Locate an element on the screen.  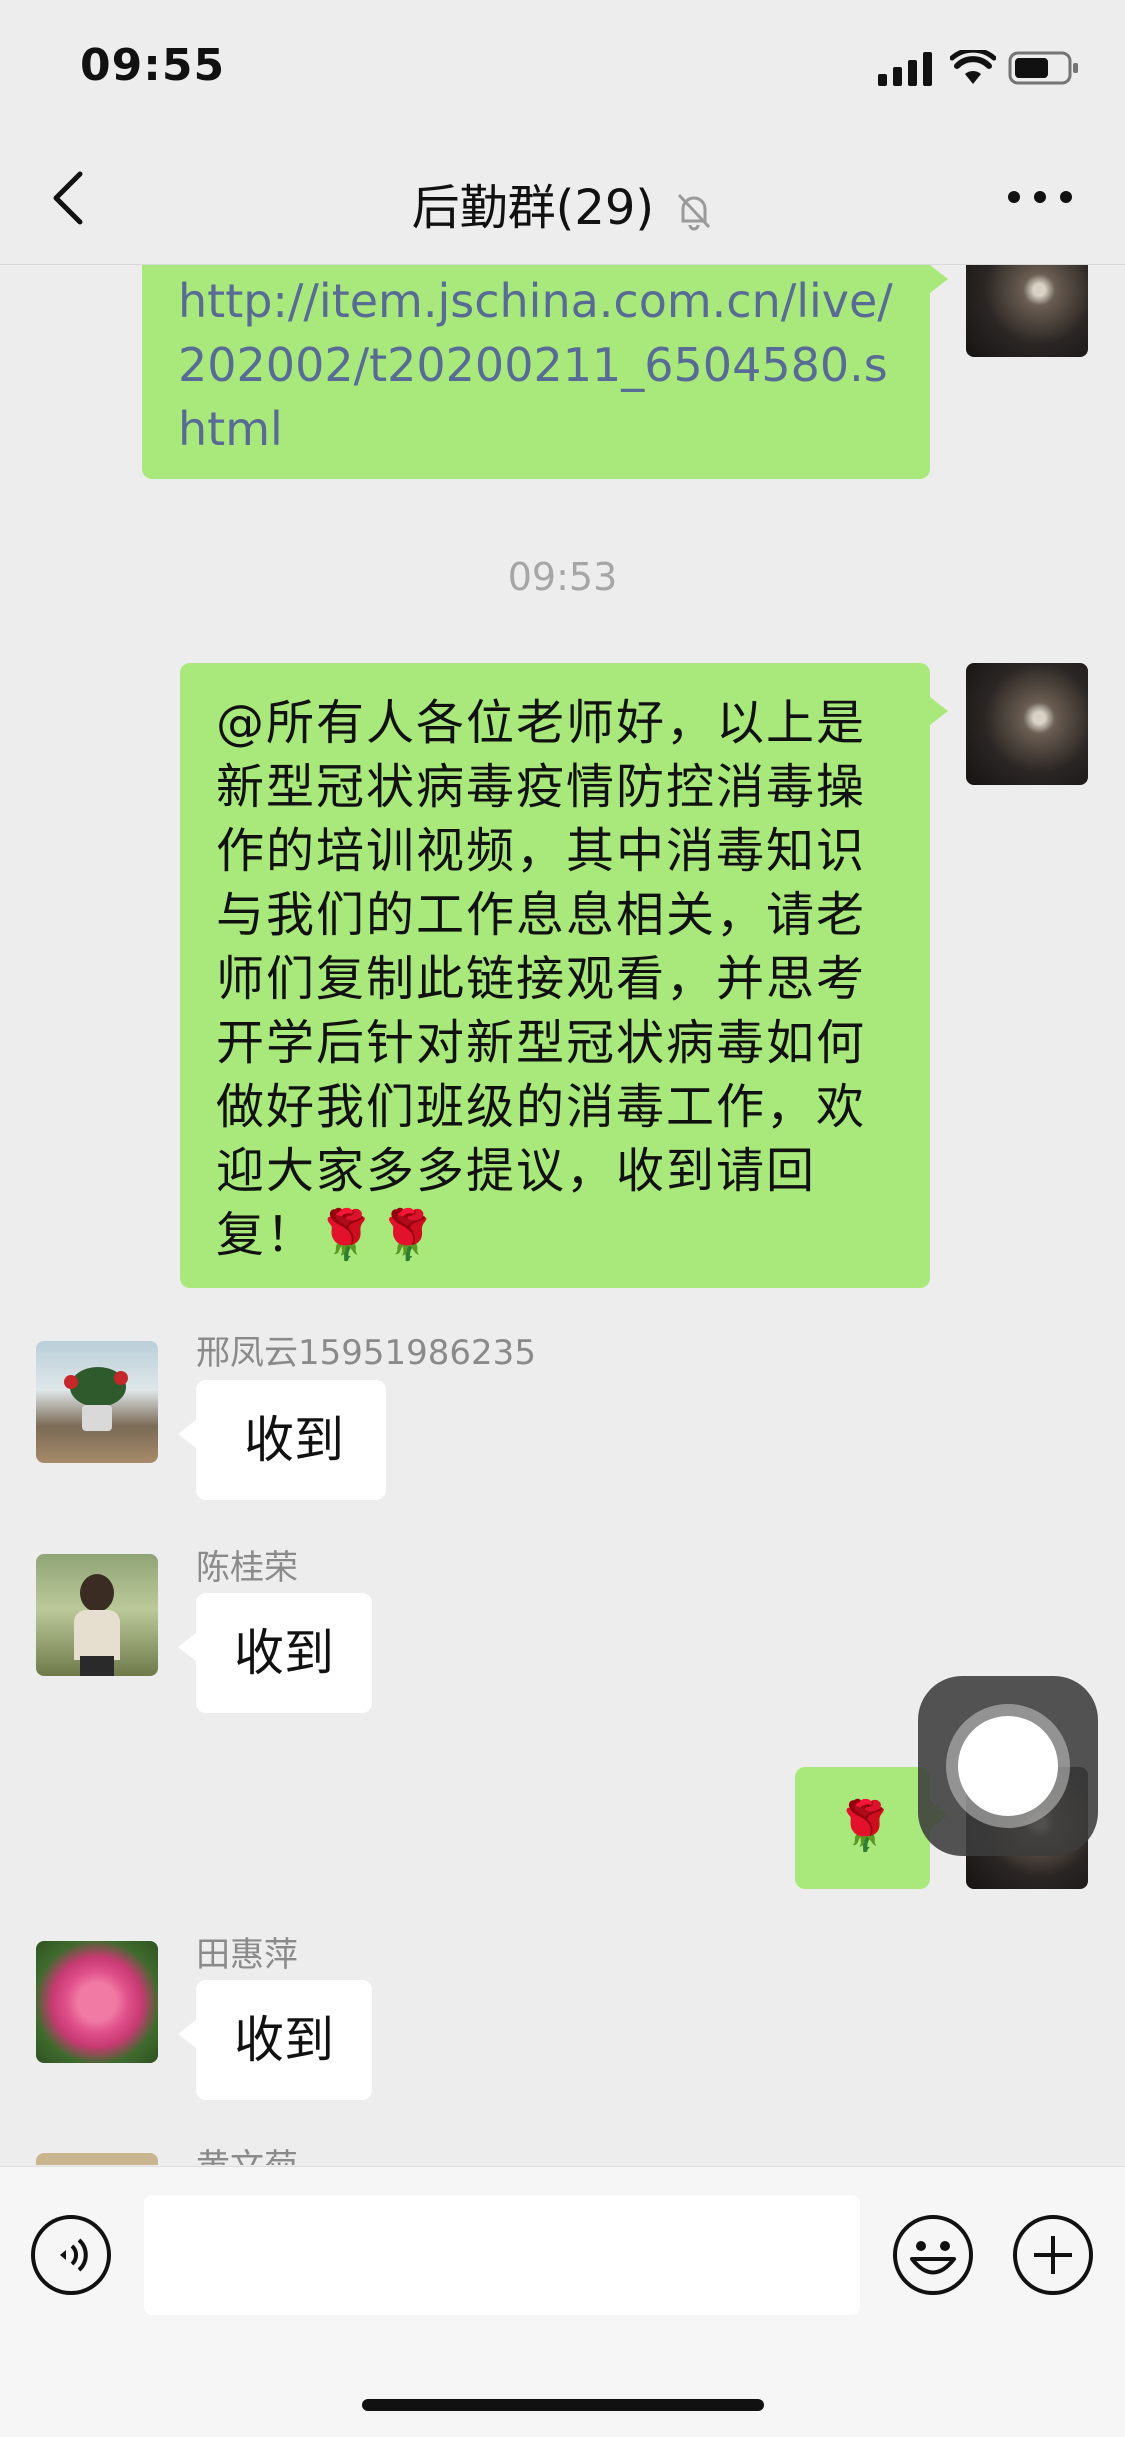
input-bar is located at coordinates (562, 2301).